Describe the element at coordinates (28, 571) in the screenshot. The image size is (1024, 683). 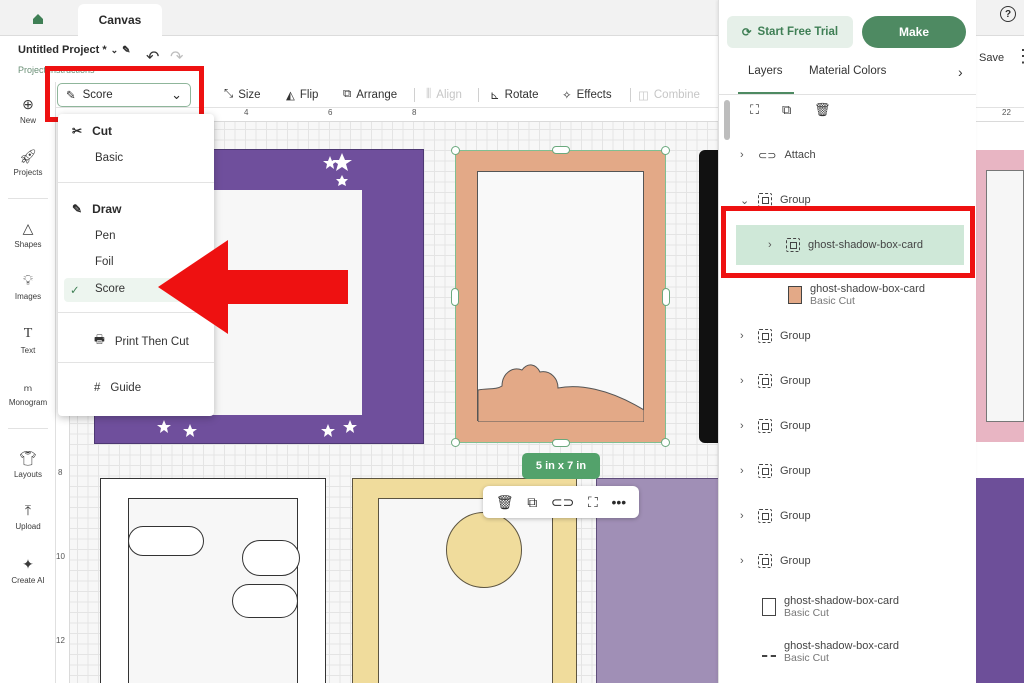
I see `sidebar-item-create-ai: ✦ Create AI` at that location.